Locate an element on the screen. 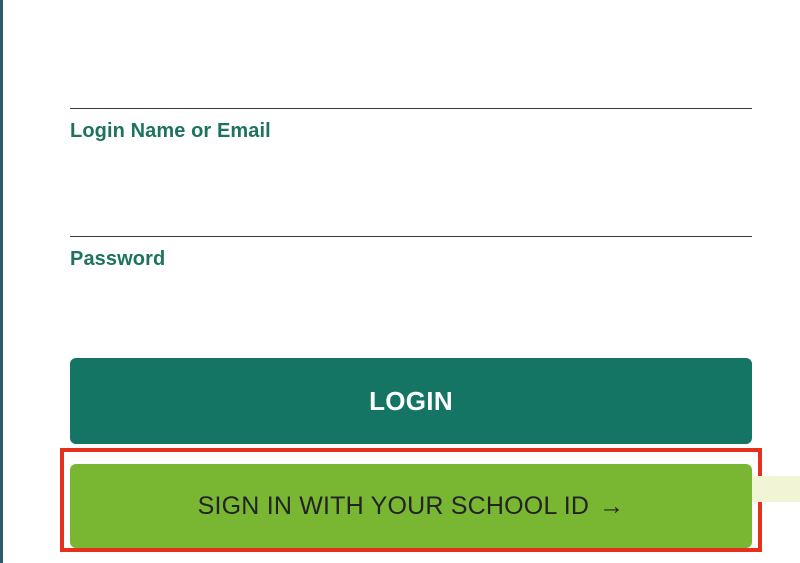  password-label: Password is located at coordinates (118, 259).